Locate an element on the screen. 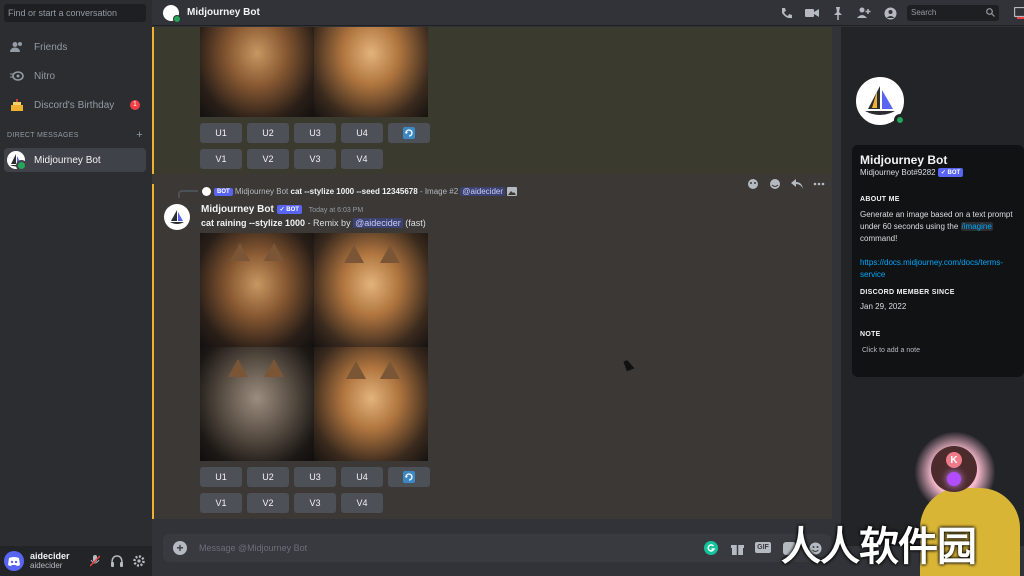 The width and height of the screenshot is (1024, 576). reply-prompt: cat --stylize 1000 --seed 12345678 is located at coordinates (354, 191).